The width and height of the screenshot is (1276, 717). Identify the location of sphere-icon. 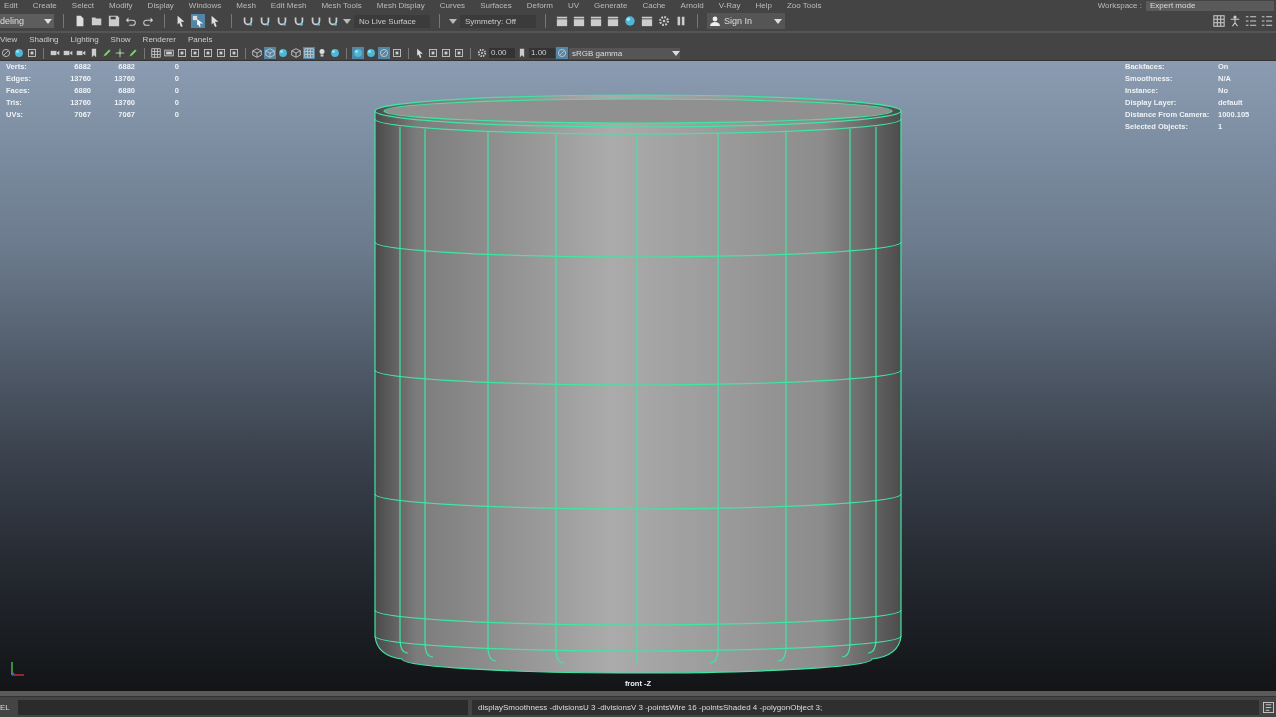
(371, 53).